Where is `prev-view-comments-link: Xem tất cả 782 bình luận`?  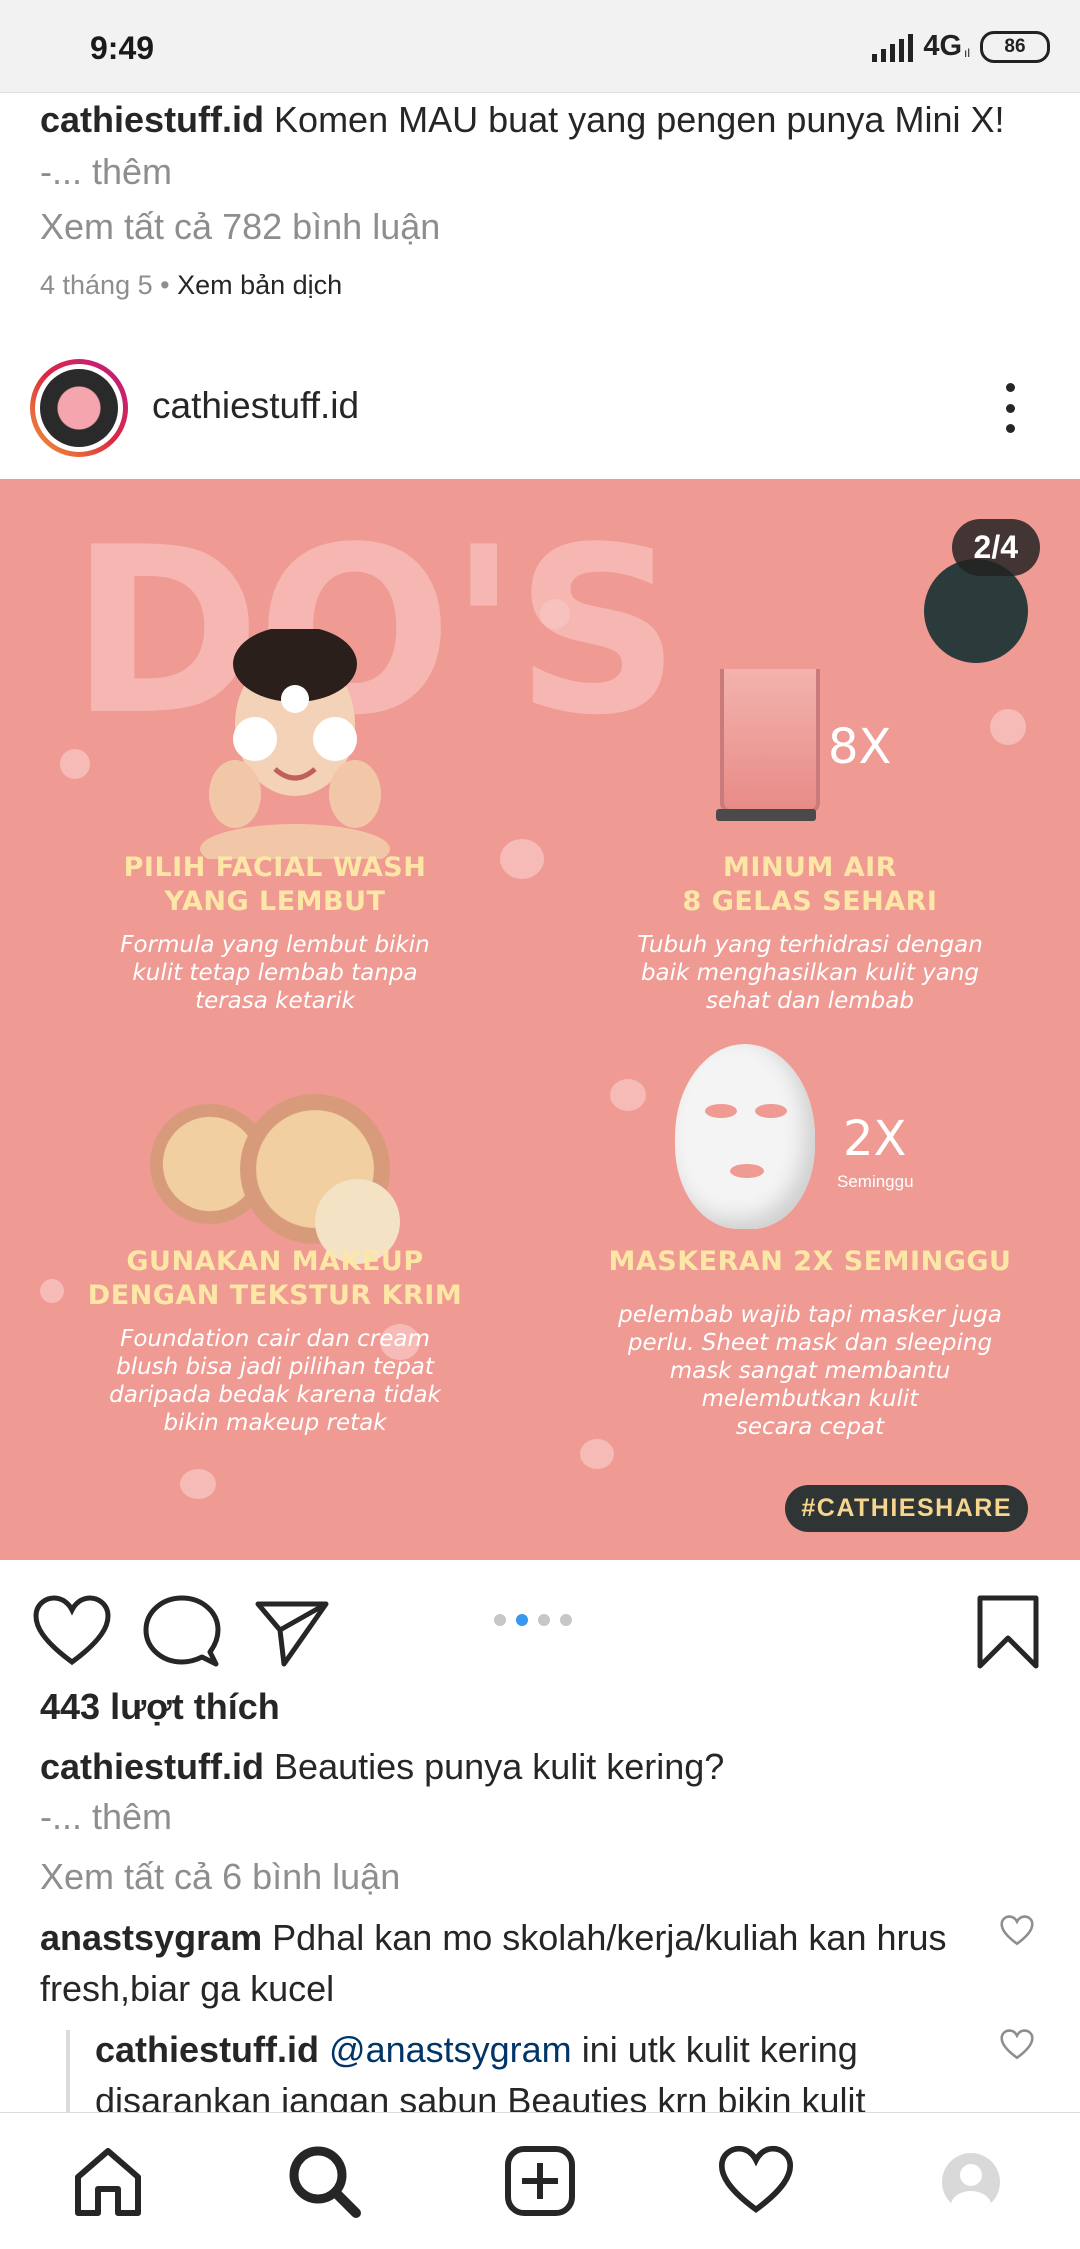 prev-view-comments-link: Xem tất cả 782 bình luận is located at coordinates (240, 227).